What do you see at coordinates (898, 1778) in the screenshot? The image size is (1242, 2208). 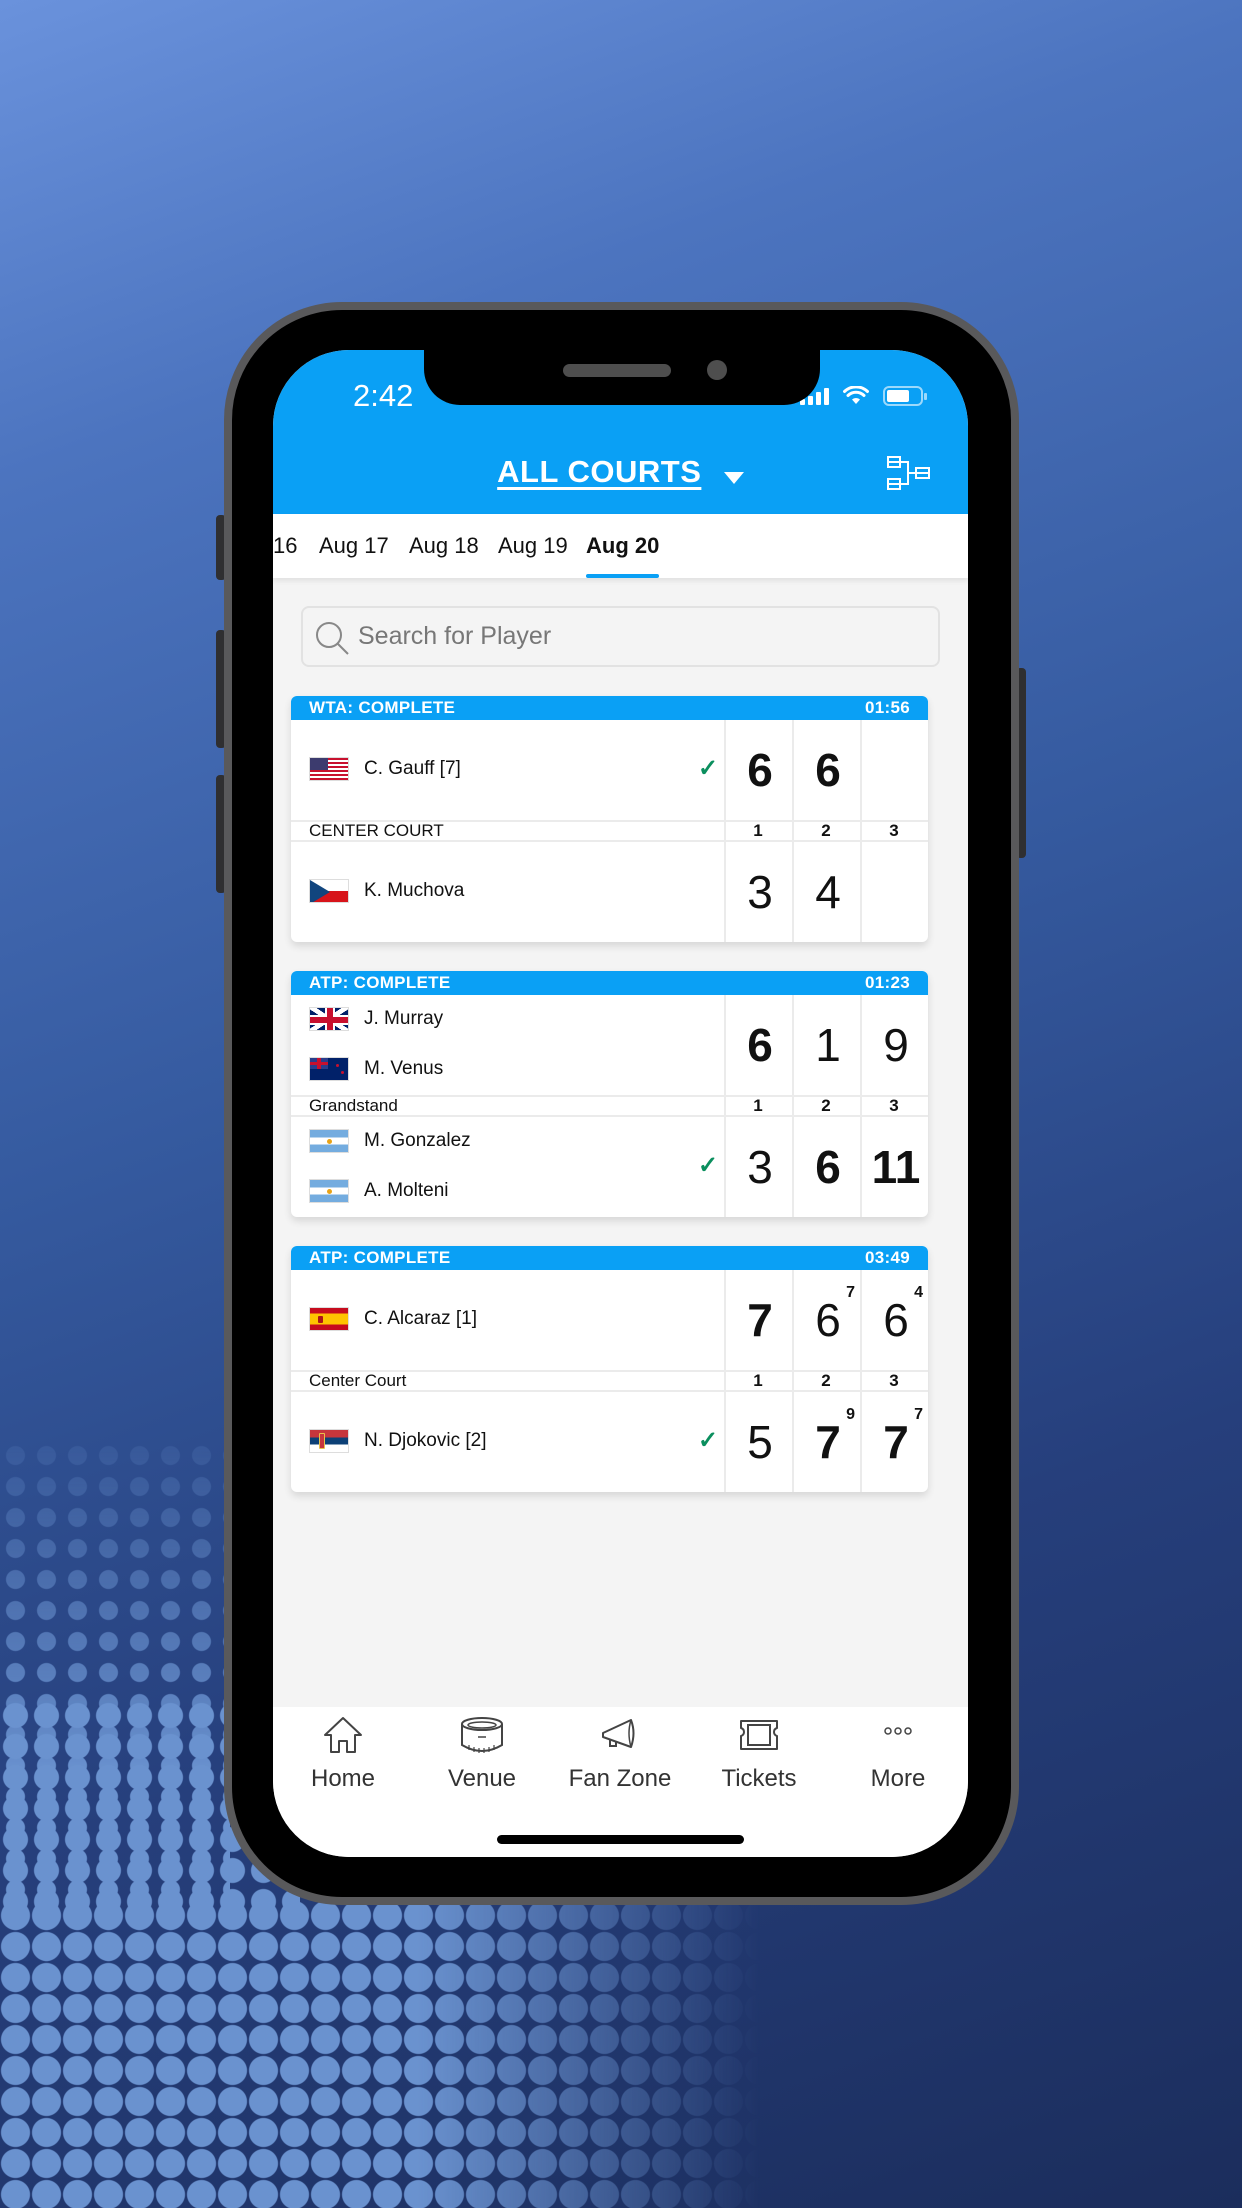 I see `nav-label: More` at bounding box center [898, 1778].